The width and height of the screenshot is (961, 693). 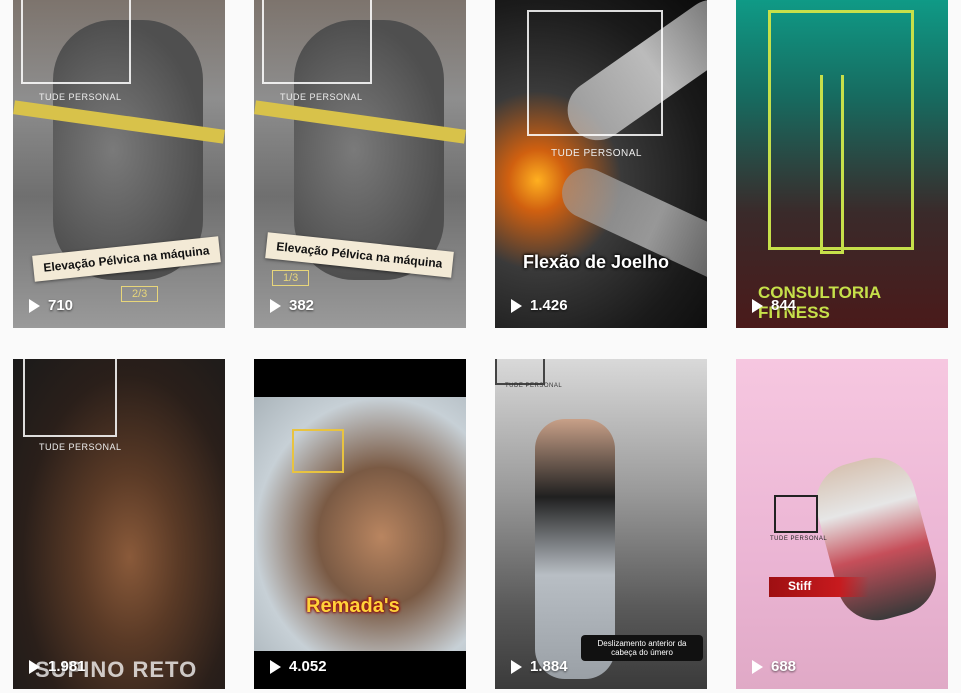 I want to click on reel-tile-6: Remada's 4.052, so click(x=360, y=524).